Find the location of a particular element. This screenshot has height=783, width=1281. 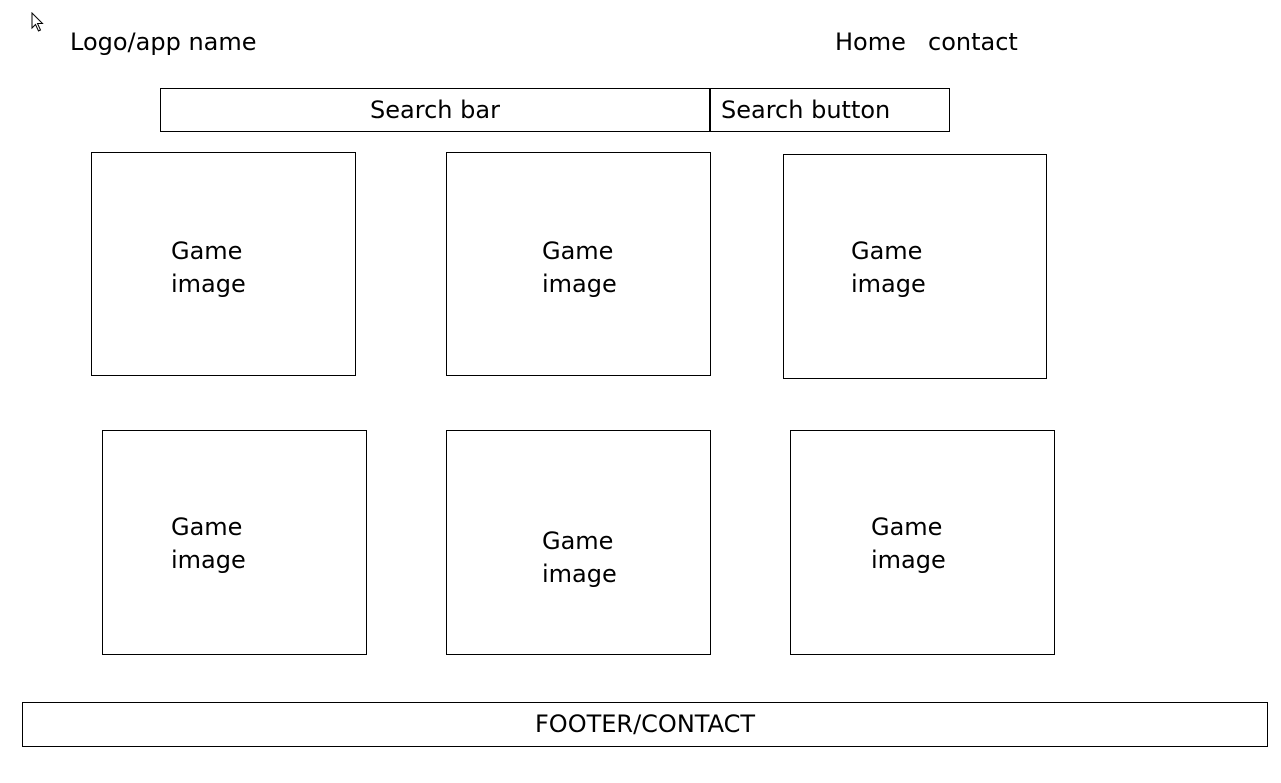

search-input is located at coordinates (435, 110).